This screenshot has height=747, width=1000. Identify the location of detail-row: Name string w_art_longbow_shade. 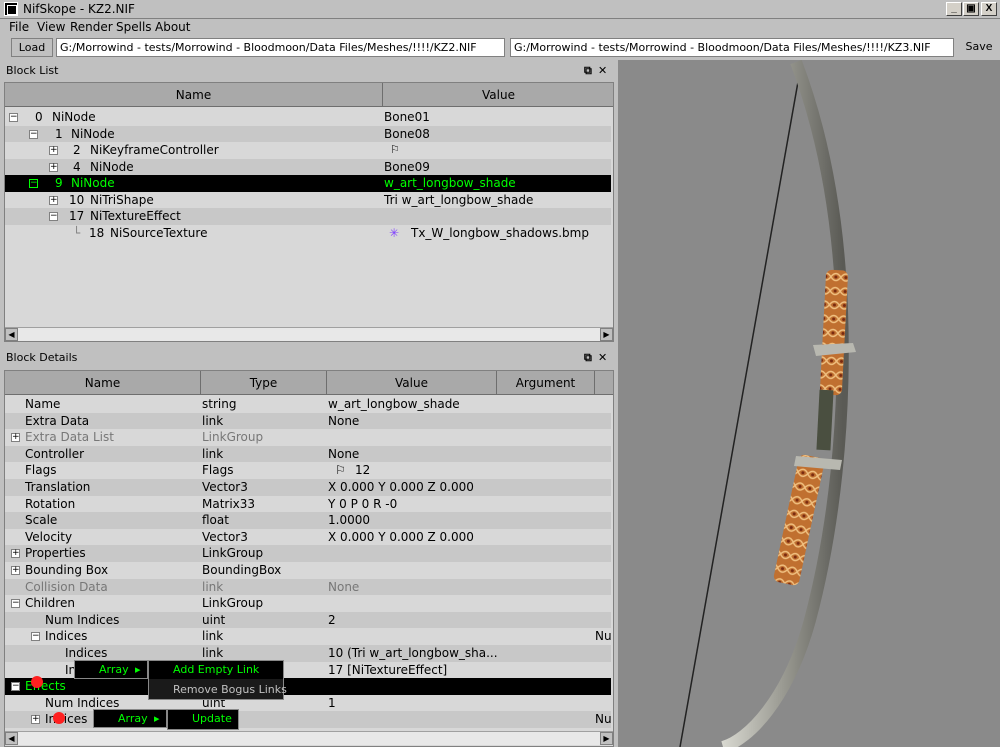
(308, 404).